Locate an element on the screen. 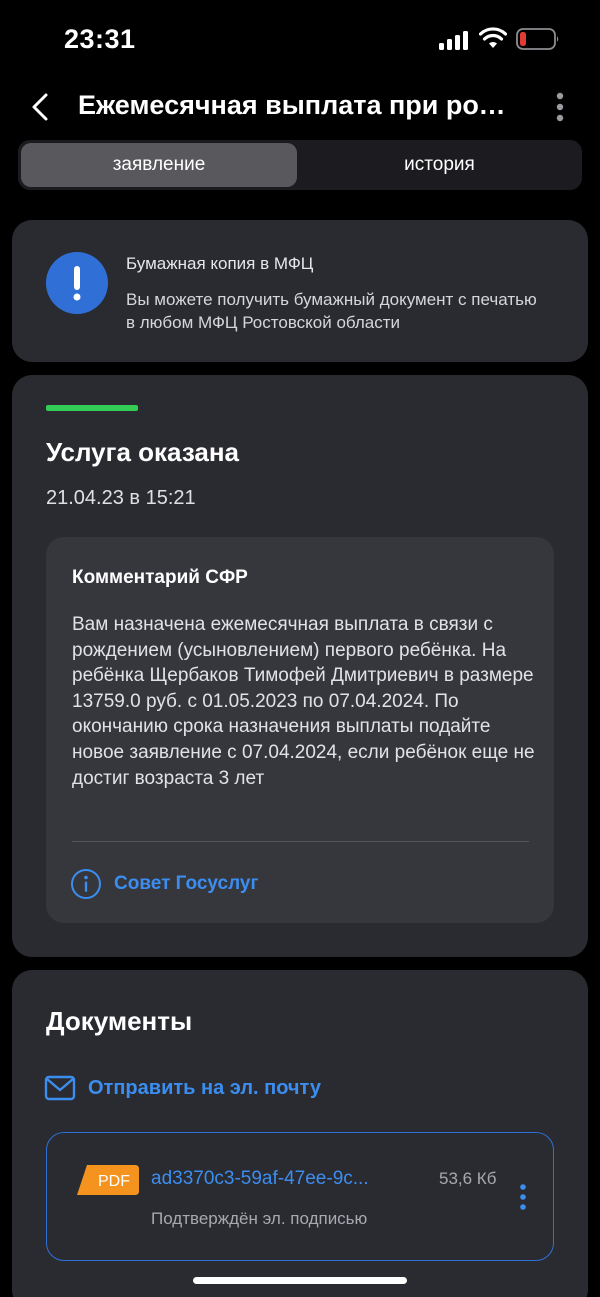 This screenshot has height=1297, width=600. advice-link-label: Совет Госуслуг is located at coordinates (186, 883).